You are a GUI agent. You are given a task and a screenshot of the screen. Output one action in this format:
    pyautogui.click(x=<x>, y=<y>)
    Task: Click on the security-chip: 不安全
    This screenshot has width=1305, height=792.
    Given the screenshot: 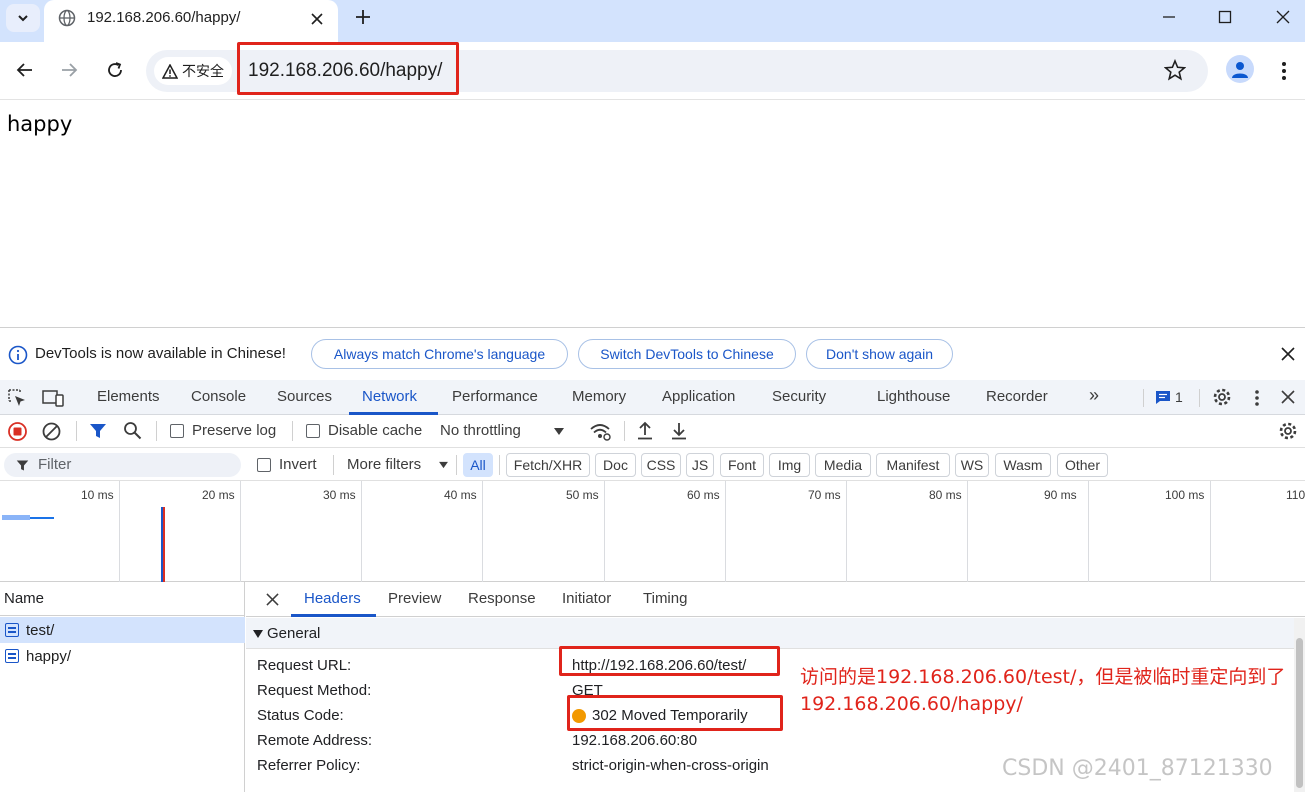 What is the action you would take?
    pyautogui.click(x=193, y=71)
    